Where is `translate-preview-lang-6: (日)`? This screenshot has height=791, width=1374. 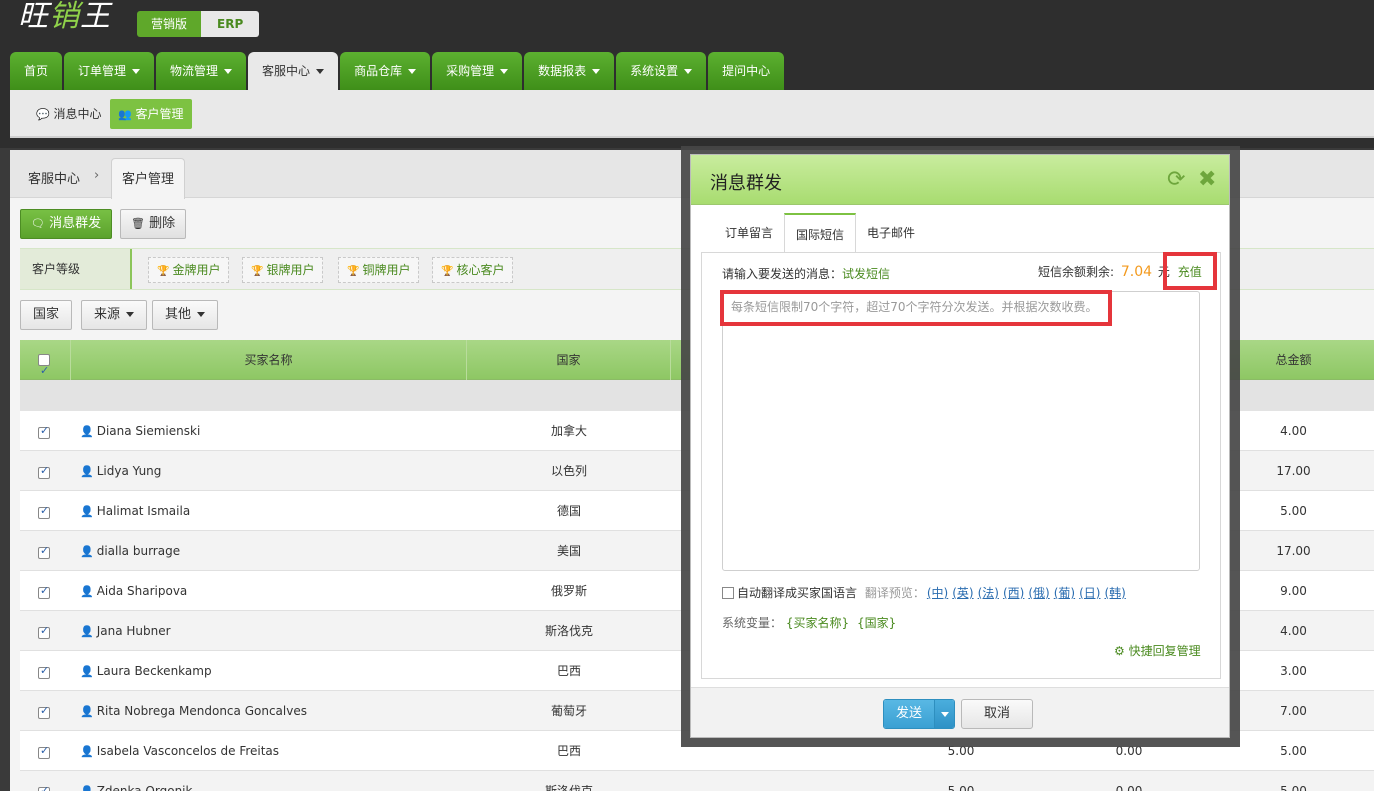
translate-preview-lang-6: (日) is located at coordinates (1089, 593).